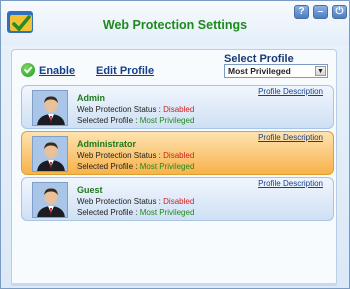  What do you see at coordinates (90, 190) in the screenshot?
I see `profile-name: Guest` at bounding box center [90, 190].